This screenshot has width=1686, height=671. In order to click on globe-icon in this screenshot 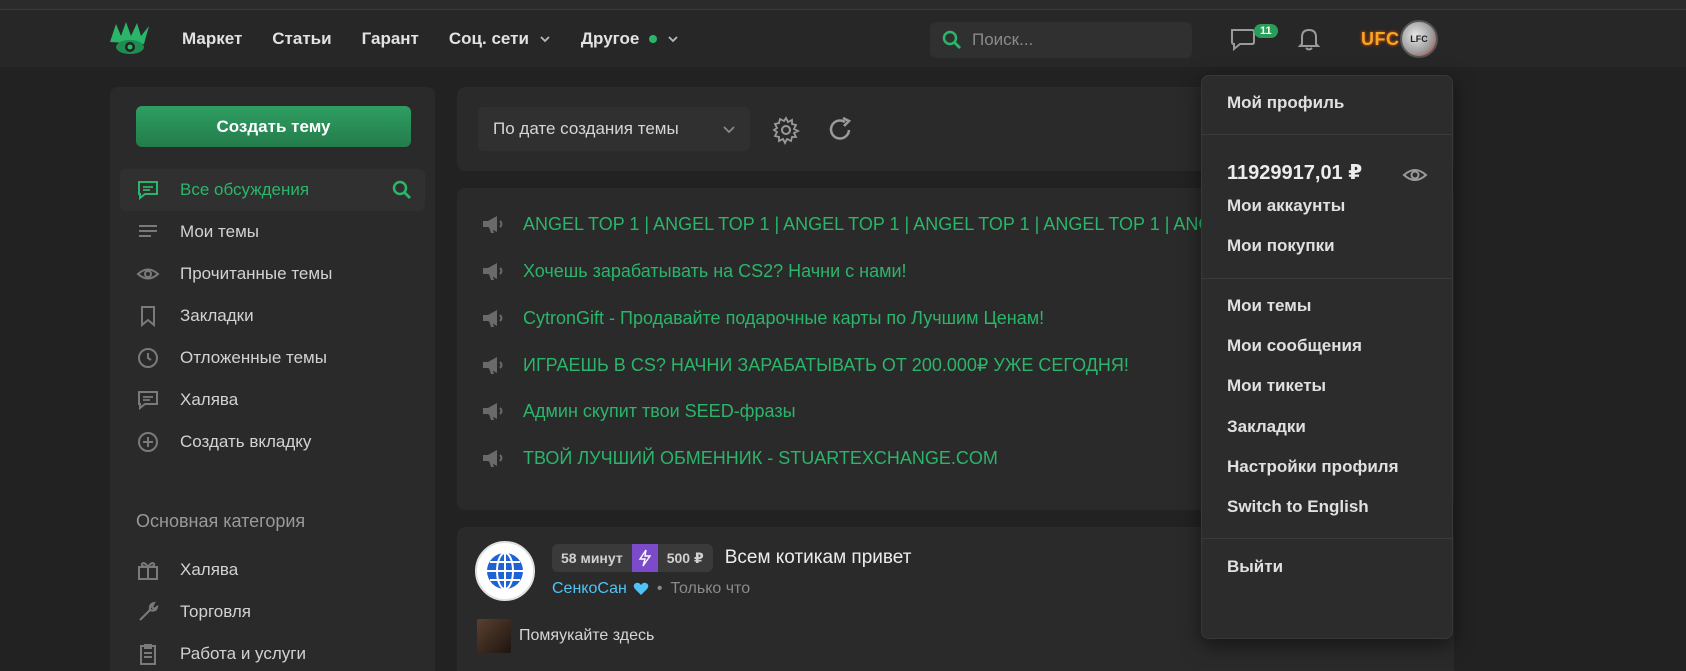, I will do `click(505, 571)`.